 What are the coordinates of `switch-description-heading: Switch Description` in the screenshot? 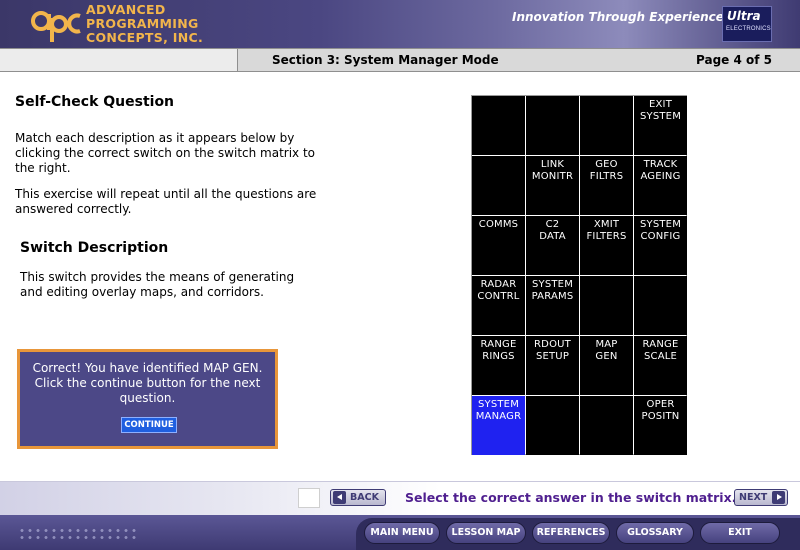 It's located at (94, 248).